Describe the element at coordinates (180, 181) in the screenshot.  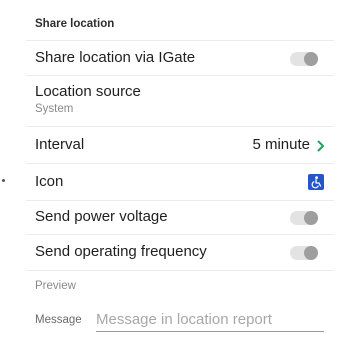
I see `icon-row: Icon` at that location.